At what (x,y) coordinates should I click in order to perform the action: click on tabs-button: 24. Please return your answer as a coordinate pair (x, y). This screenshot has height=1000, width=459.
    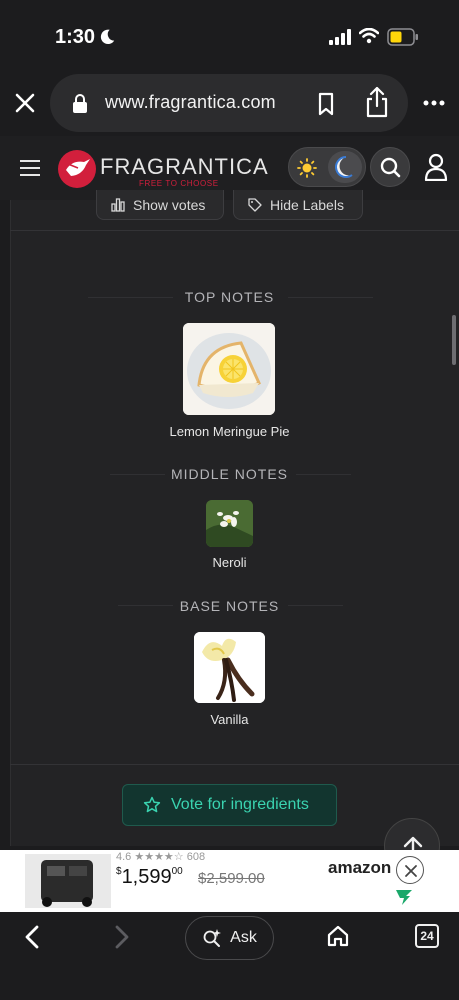
    Looking at the image, I should click on (427, 936).